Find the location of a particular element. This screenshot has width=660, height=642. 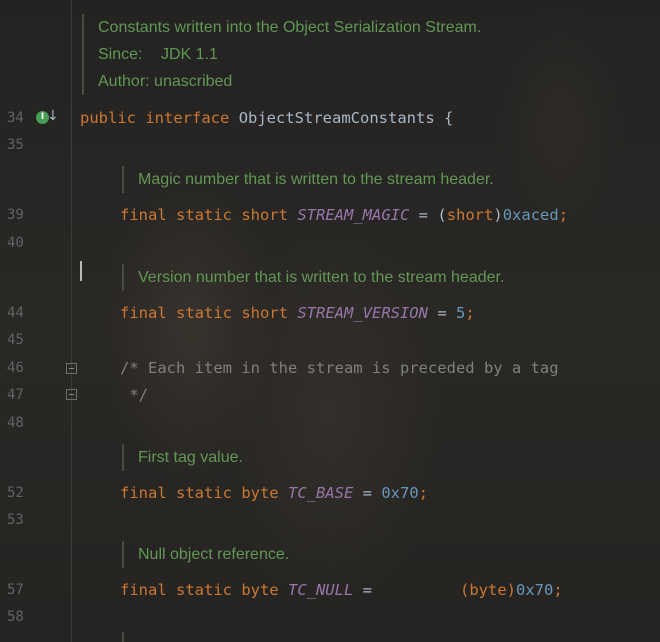

doc-since-label: Since: is located at coordinates (120, 54).